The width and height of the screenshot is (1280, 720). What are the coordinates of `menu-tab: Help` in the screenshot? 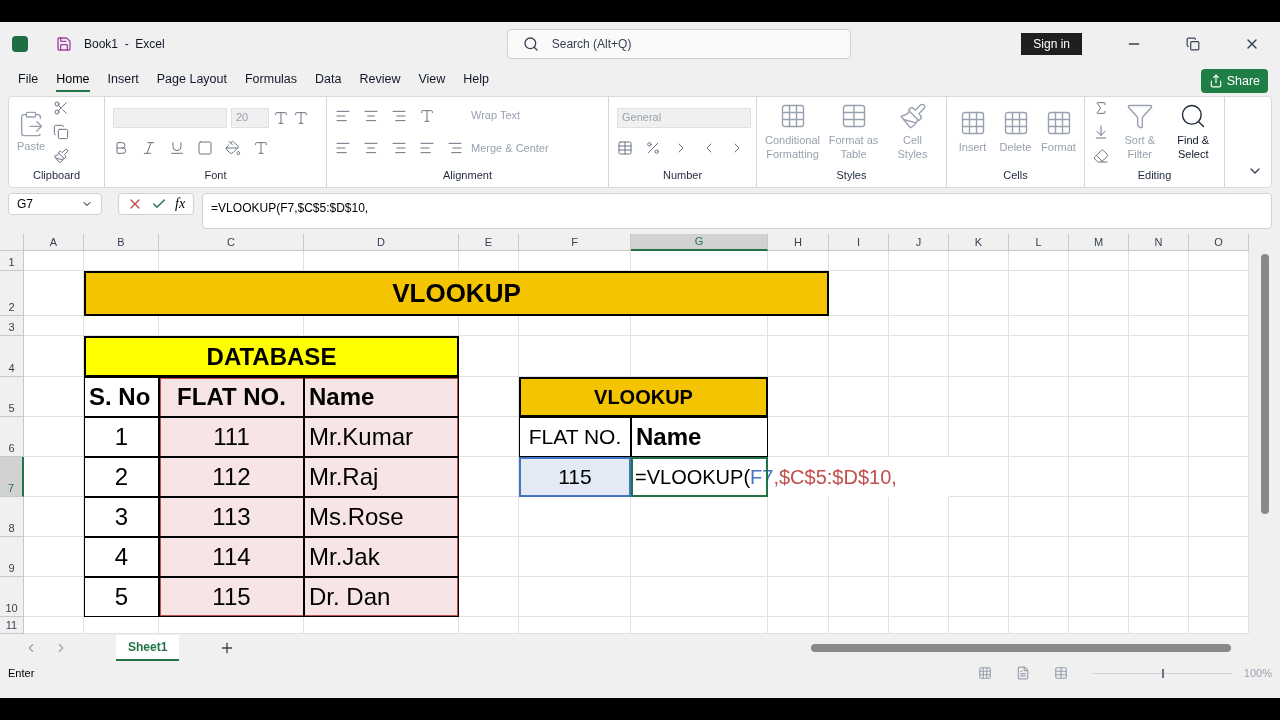 It's located at (476, 81).